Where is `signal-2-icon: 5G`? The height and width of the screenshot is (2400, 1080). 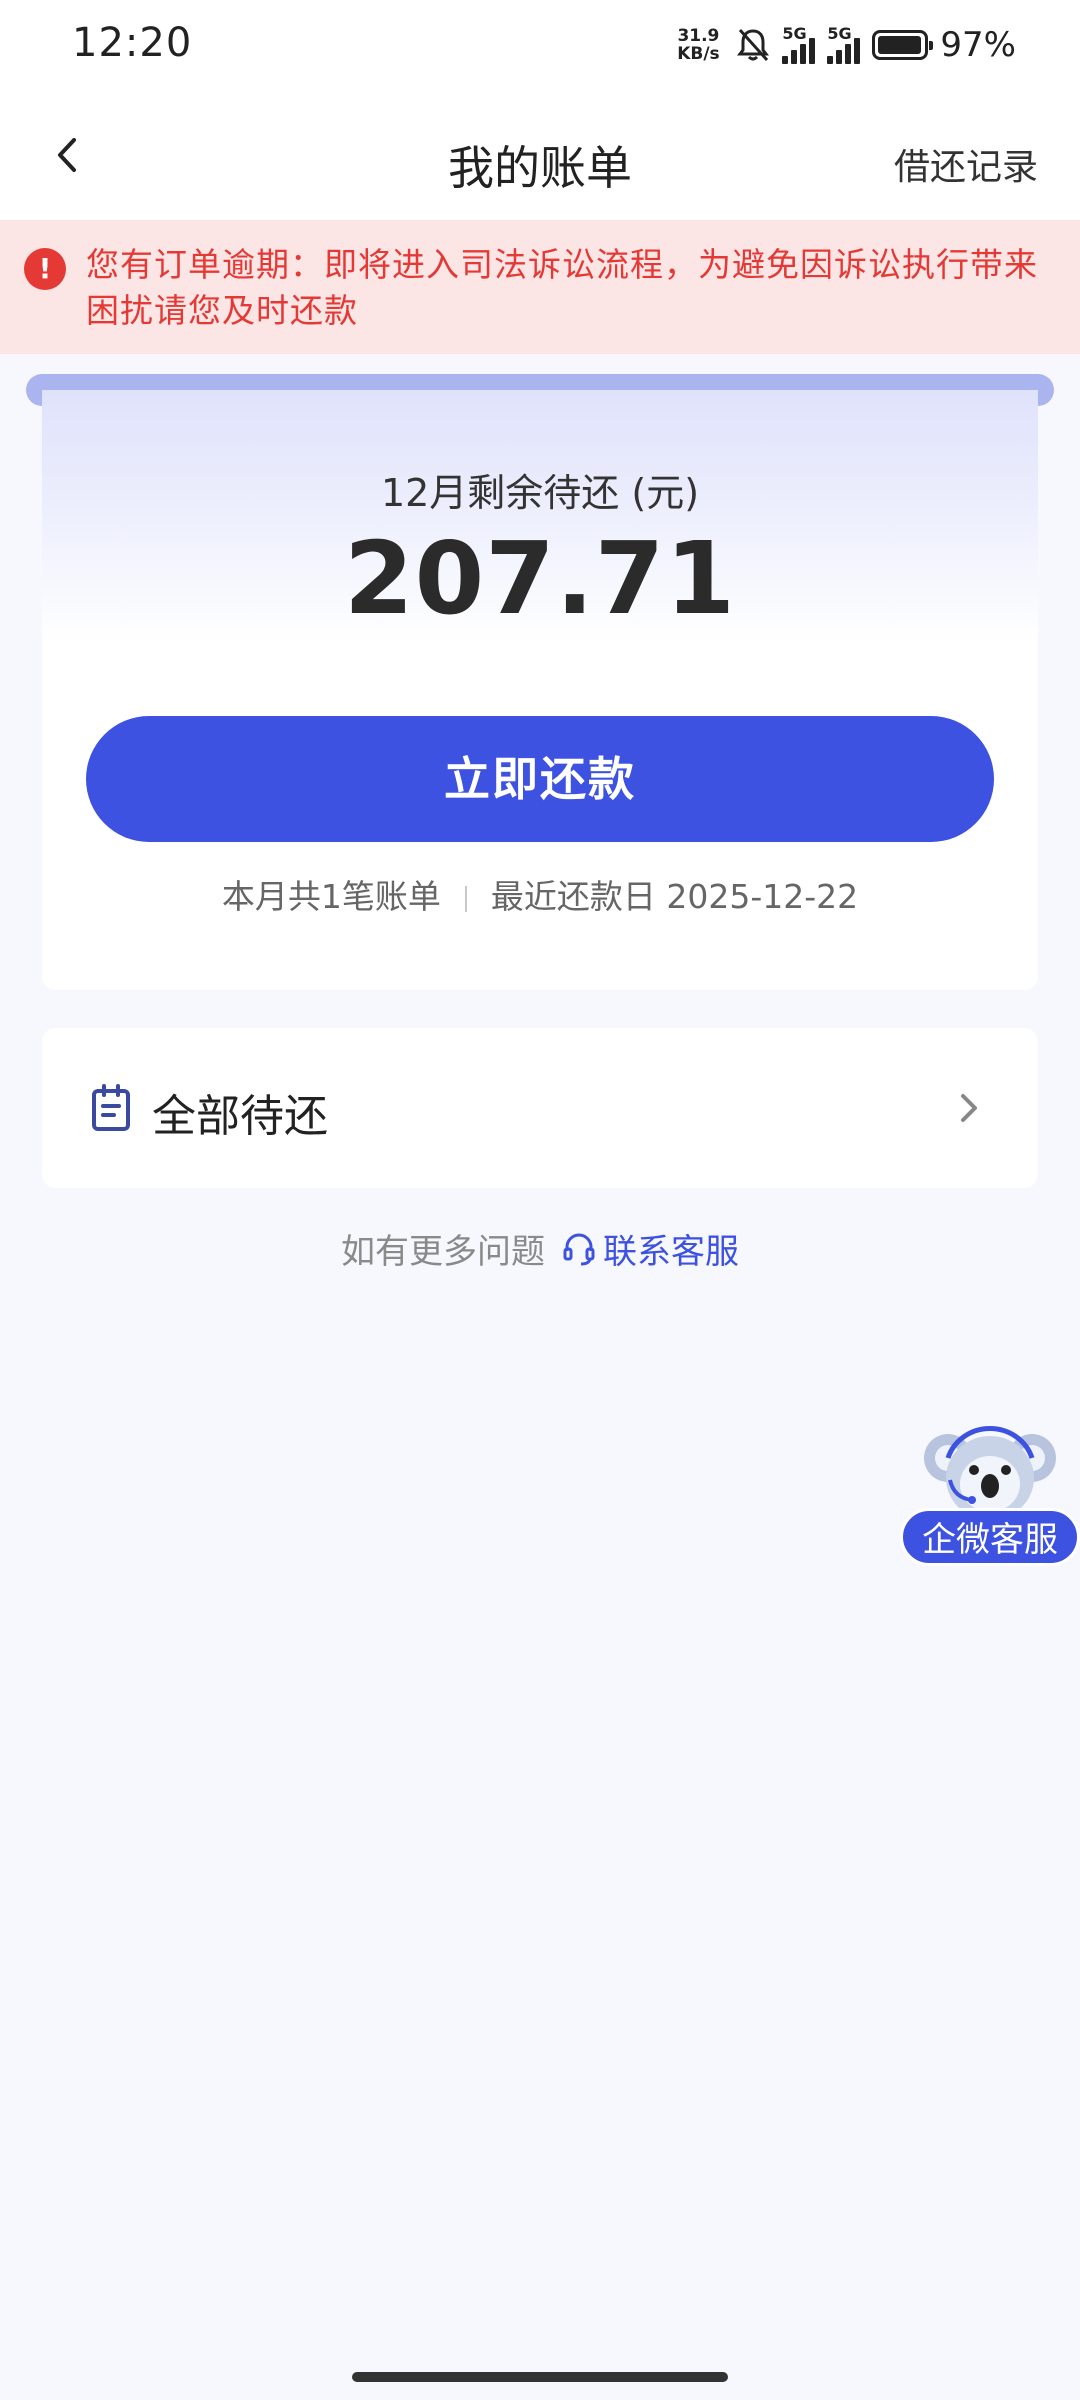
signal-2-icon: 5G is located at coordinates (844, 44).